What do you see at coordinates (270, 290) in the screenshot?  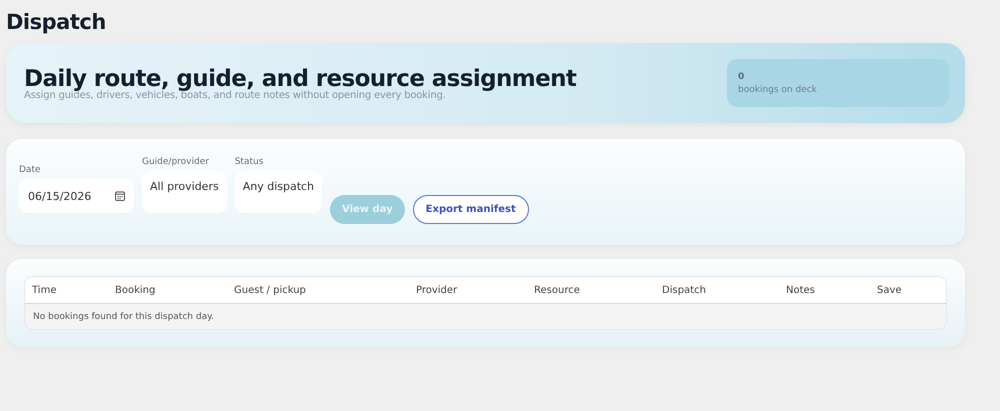 I see `column-header: Guest / pickup` at bounding box center [270, 290].